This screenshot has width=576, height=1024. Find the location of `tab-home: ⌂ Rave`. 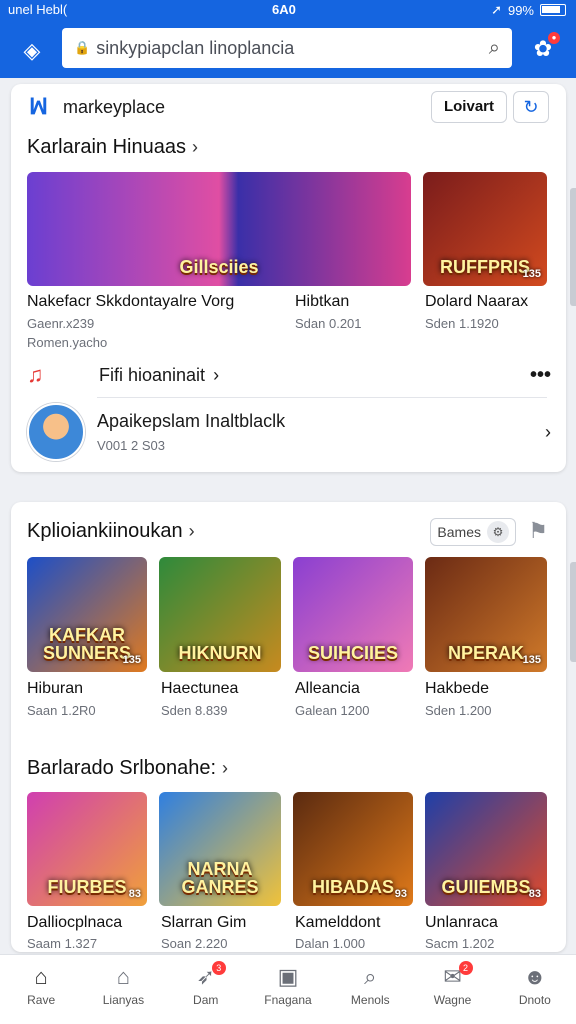

tab-home: ⌂ Rave is located at coordinates (41, 989).